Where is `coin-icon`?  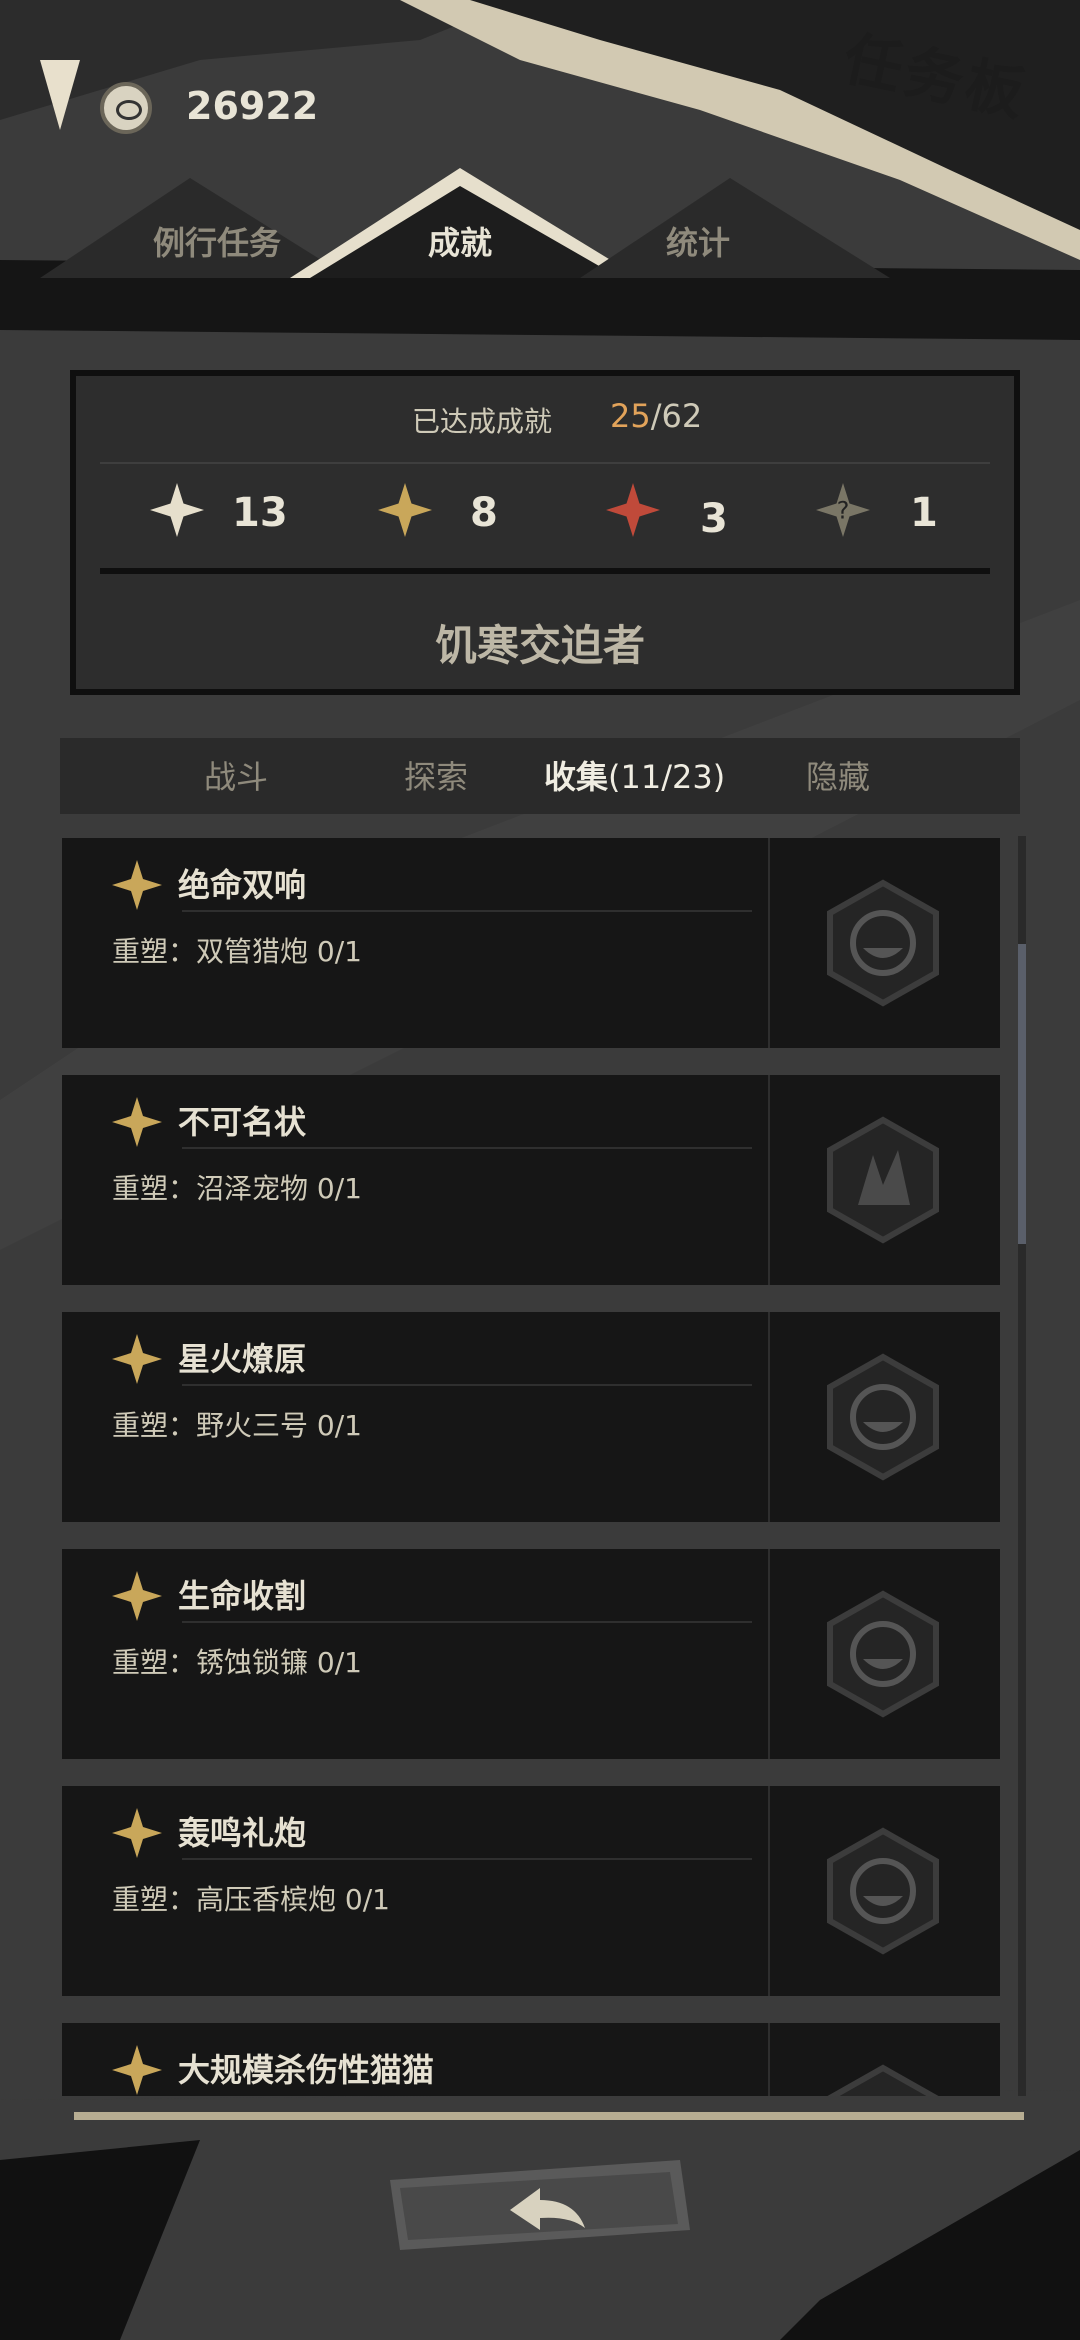 coin-icon is located at coordinates (126, 108).